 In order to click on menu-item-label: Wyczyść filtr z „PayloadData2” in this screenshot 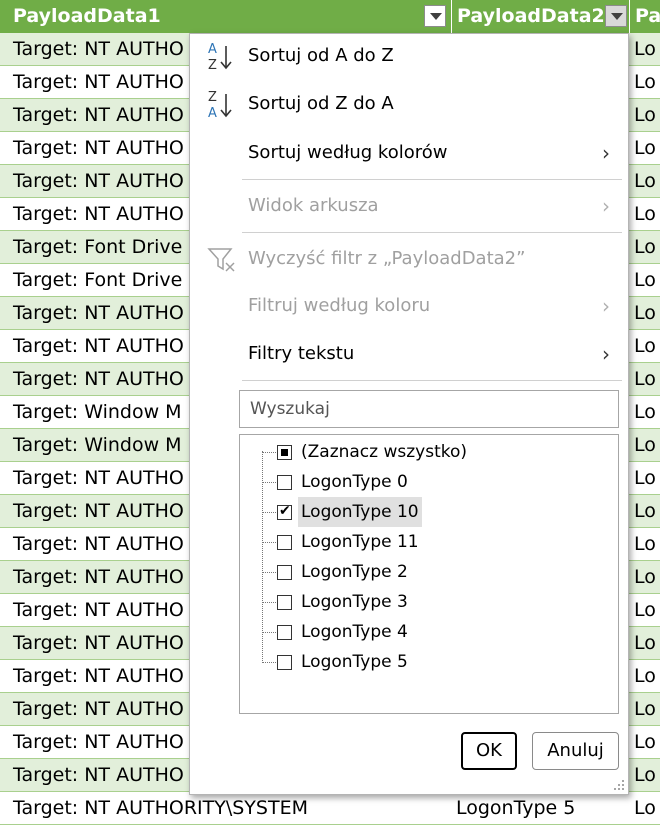, I will do `click(387, 258)`.